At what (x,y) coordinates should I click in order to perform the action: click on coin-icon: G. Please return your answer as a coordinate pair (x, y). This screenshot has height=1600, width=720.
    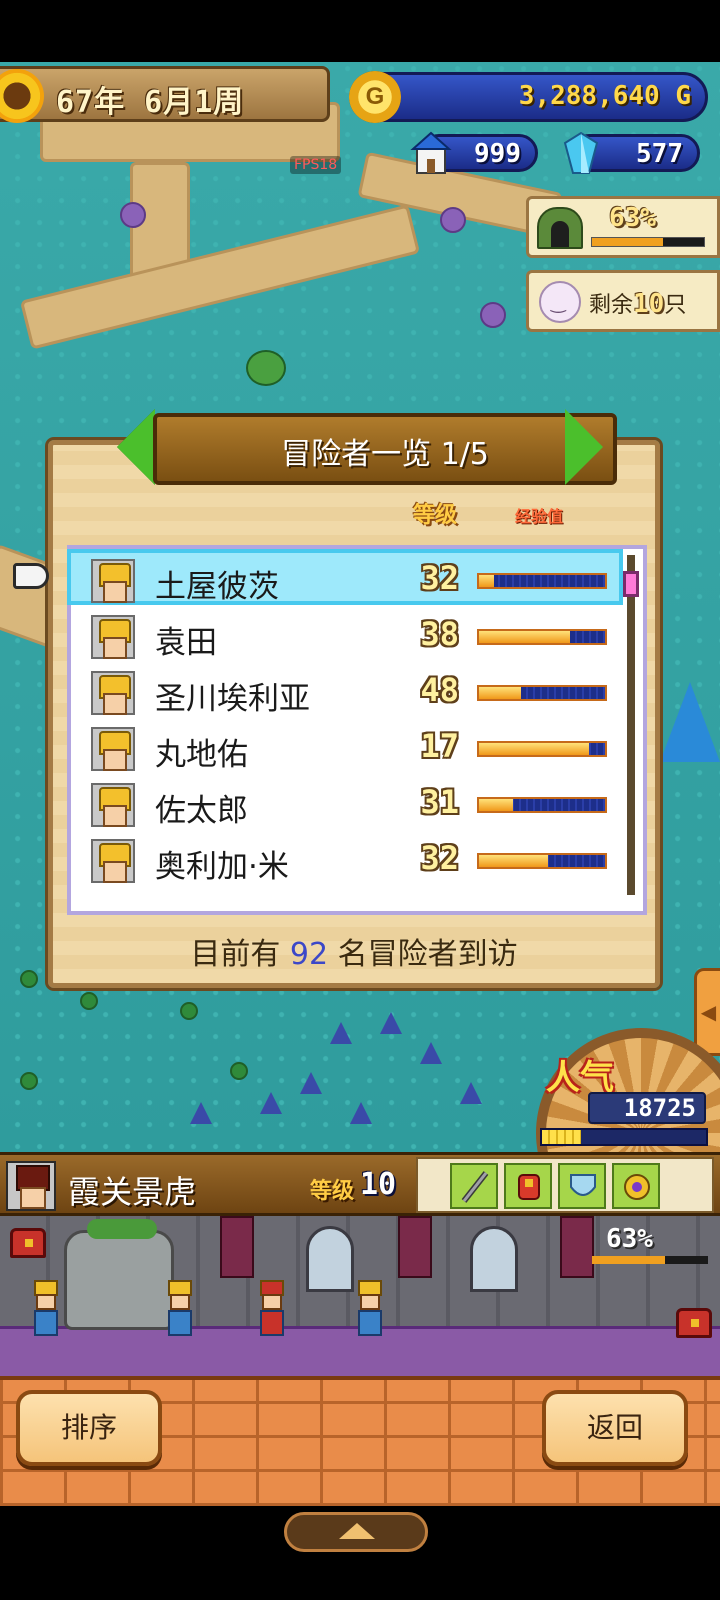
    Looking at the image, I should click on (375, 97).